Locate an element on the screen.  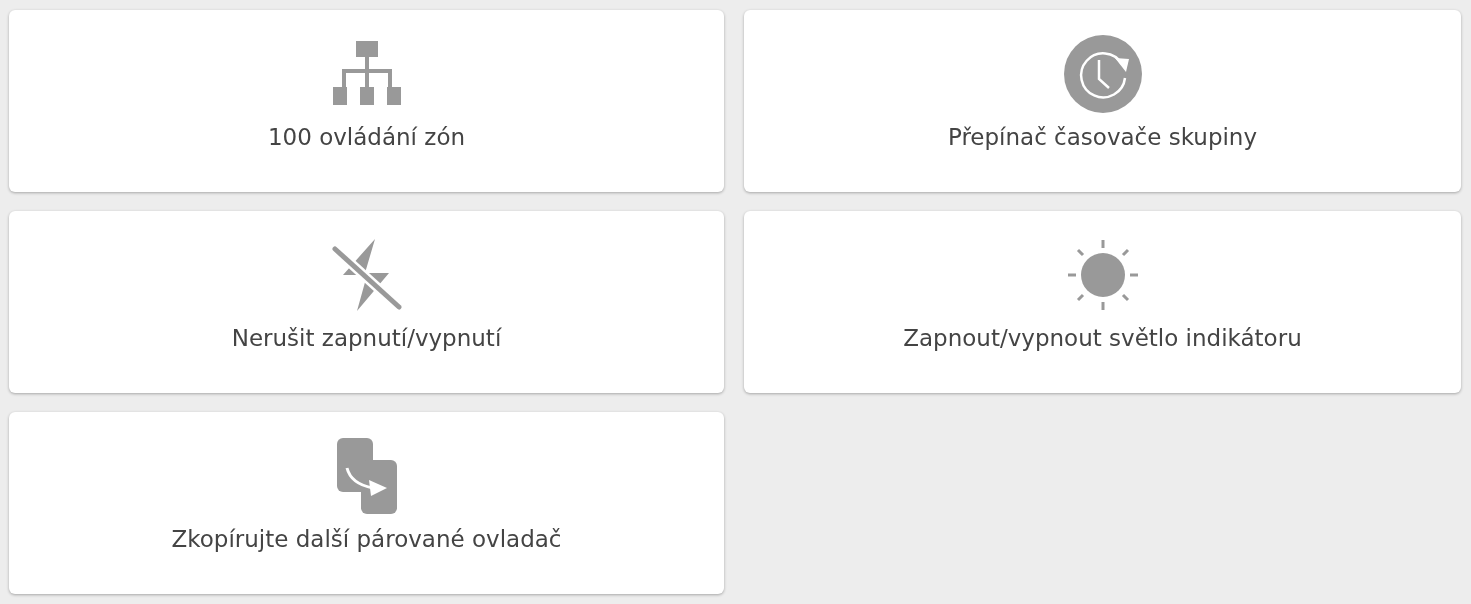
sun-icon is located at coordinates (1102, 275).